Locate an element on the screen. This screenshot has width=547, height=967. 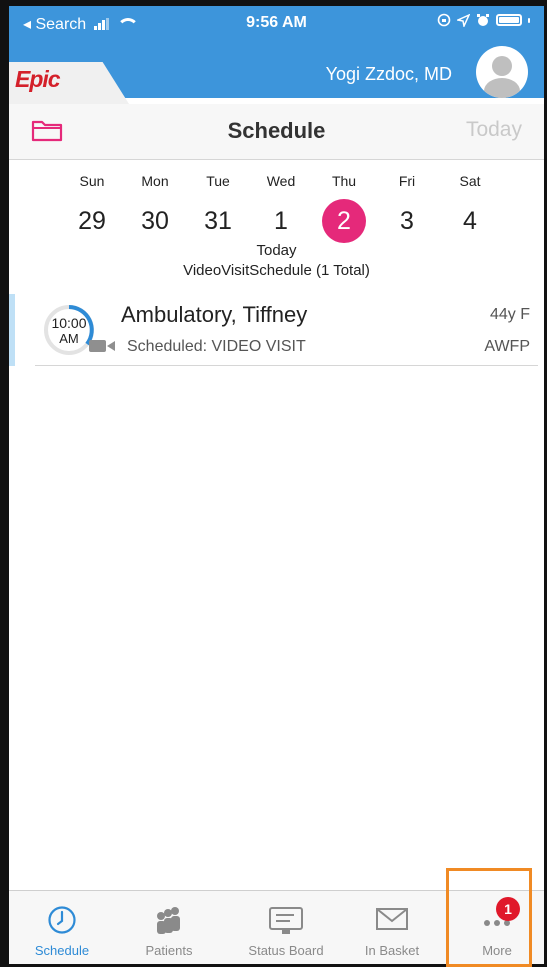
appointment-ampm: AM is located at coordinates (69, 338).